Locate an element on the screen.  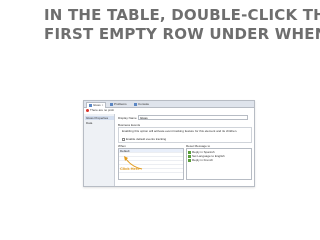
checkbox-icon is located at coordinates (123, 139).